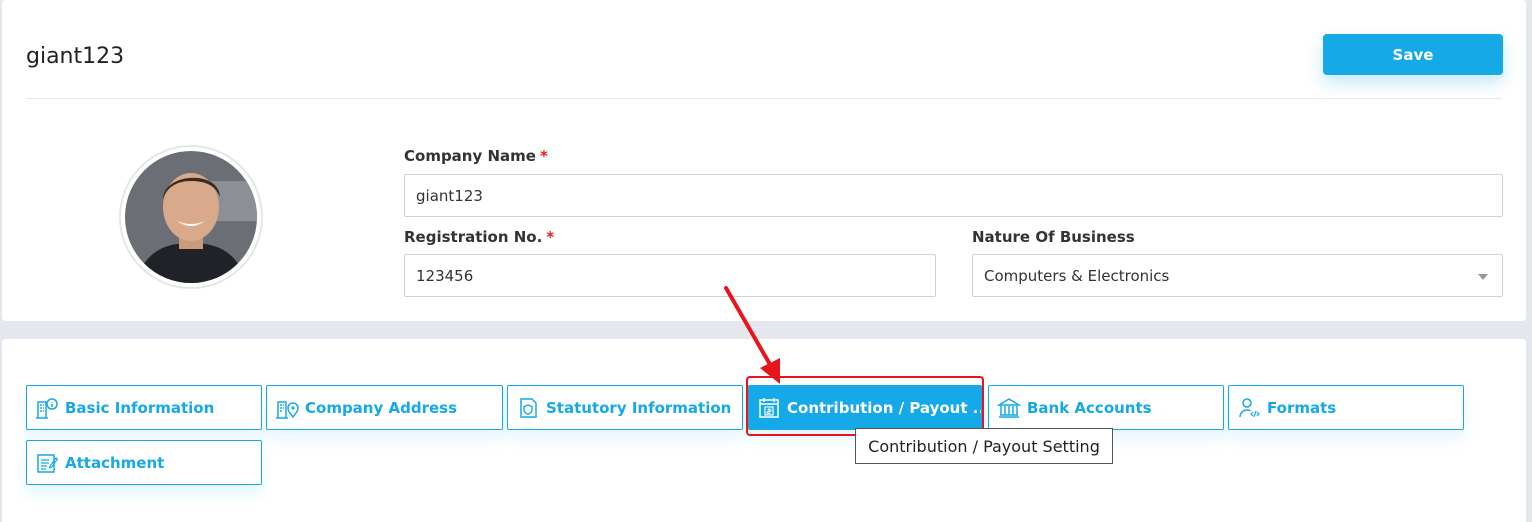  Describe the element at coordinates (1237, 275) in the screenshot. I see `nature-of-business-select: Computers & Electronics` at that location.